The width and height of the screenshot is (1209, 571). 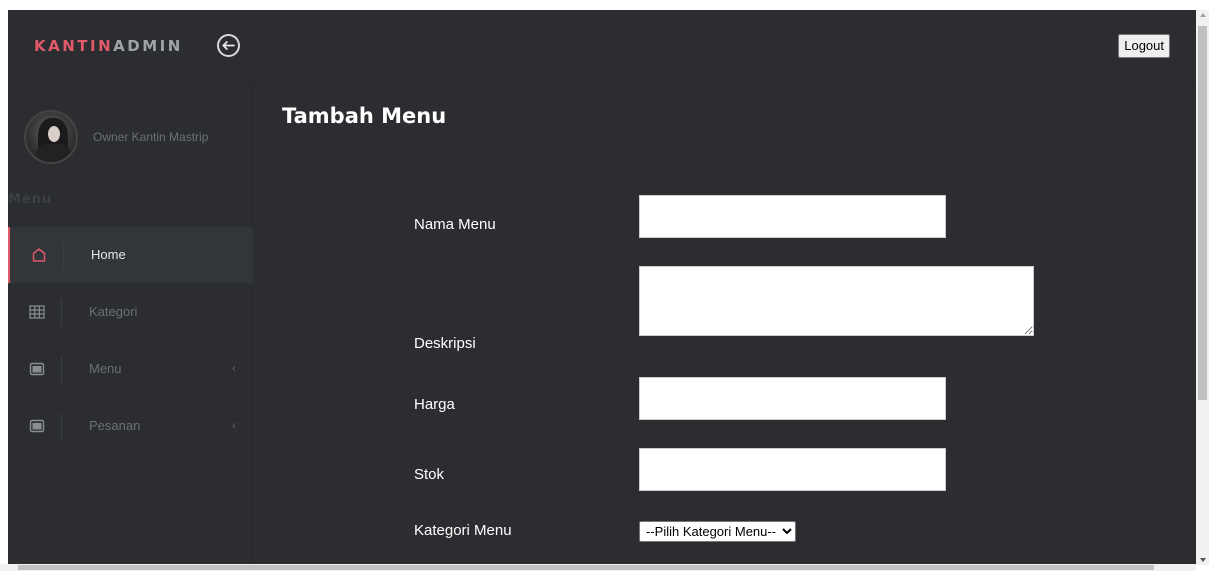 What do you see at coordinates (51, 137) in the screenshot?
I see `avatar` at bounding box center [51, 137].